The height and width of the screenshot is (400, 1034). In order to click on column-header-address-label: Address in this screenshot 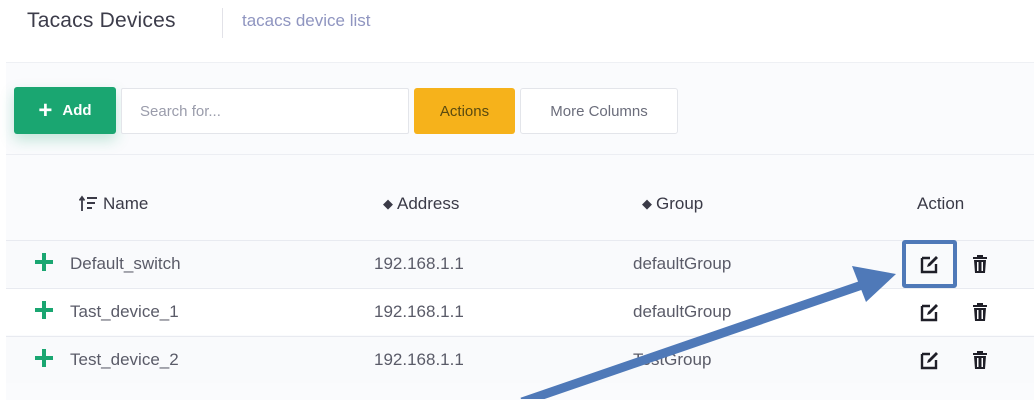, I will do `click(428, 203)`.